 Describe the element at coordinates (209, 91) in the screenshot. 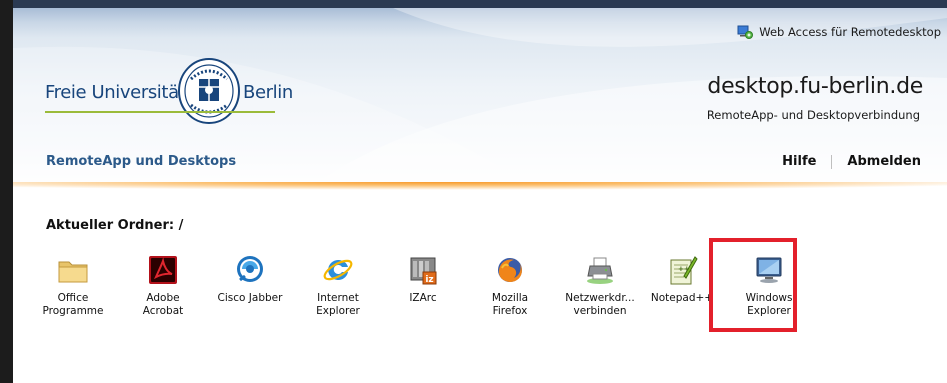

I see `university-seal-icon` at that location.